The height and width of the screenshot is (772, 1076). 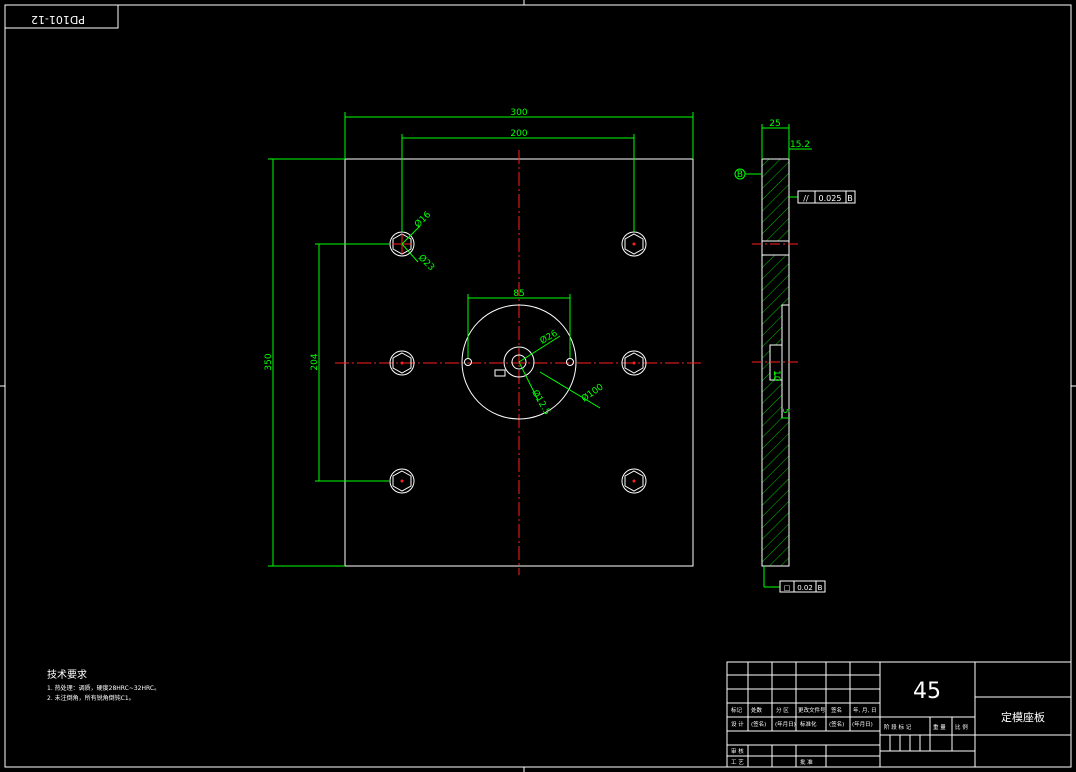 What do you see at coordinates (500, 373) in the screenshot?
I see `keyway` at bounding box center [500, 373].